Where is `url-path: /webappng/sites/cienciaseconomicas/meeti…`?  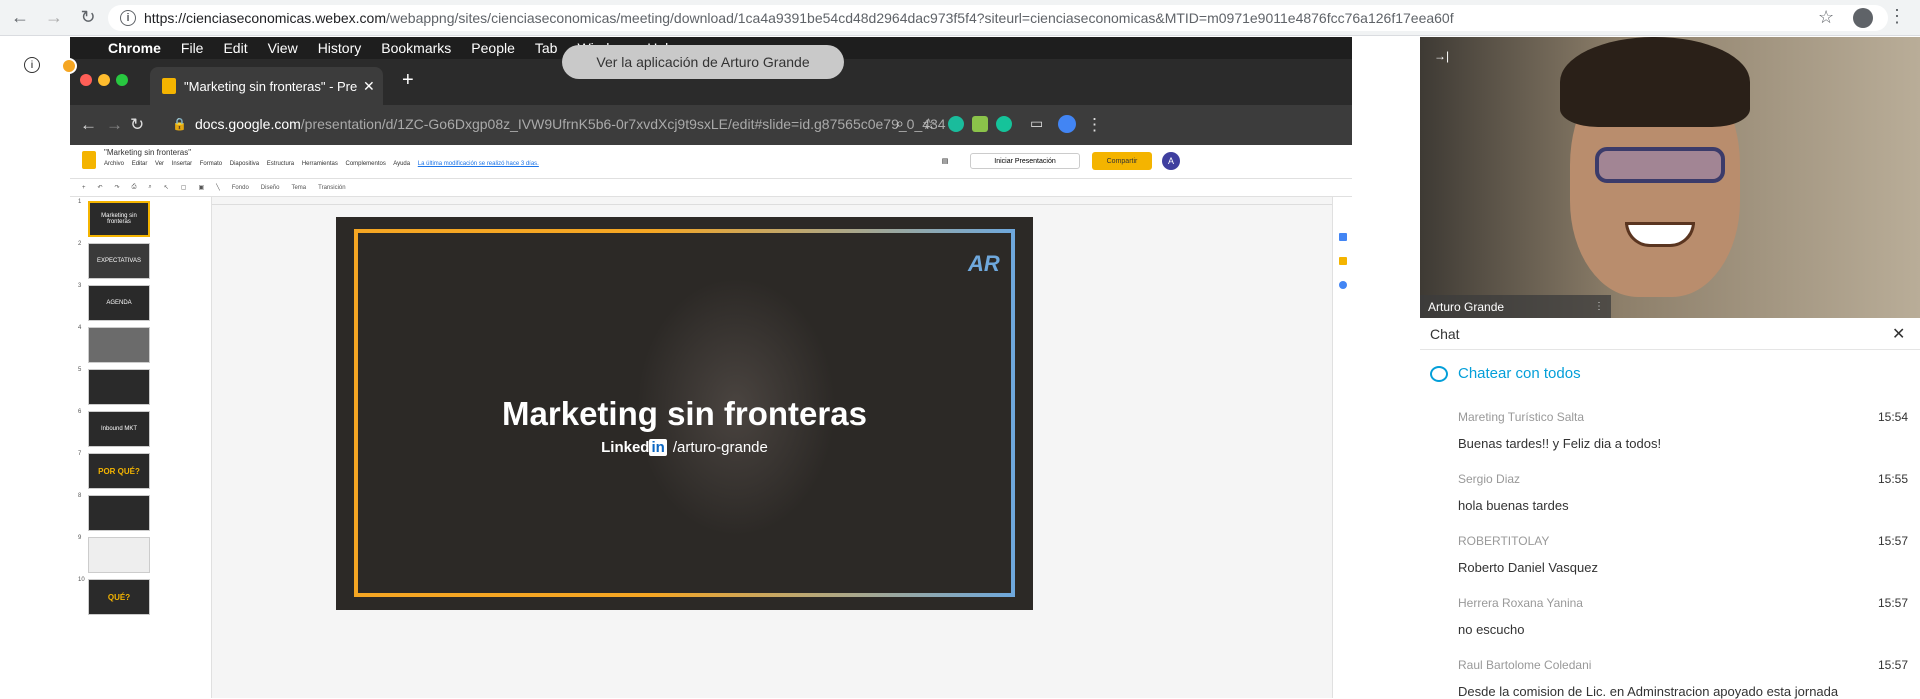 url-path: /webappng/sites/cienciaseconomicas/meeti… is located at coordinates (920, 18).